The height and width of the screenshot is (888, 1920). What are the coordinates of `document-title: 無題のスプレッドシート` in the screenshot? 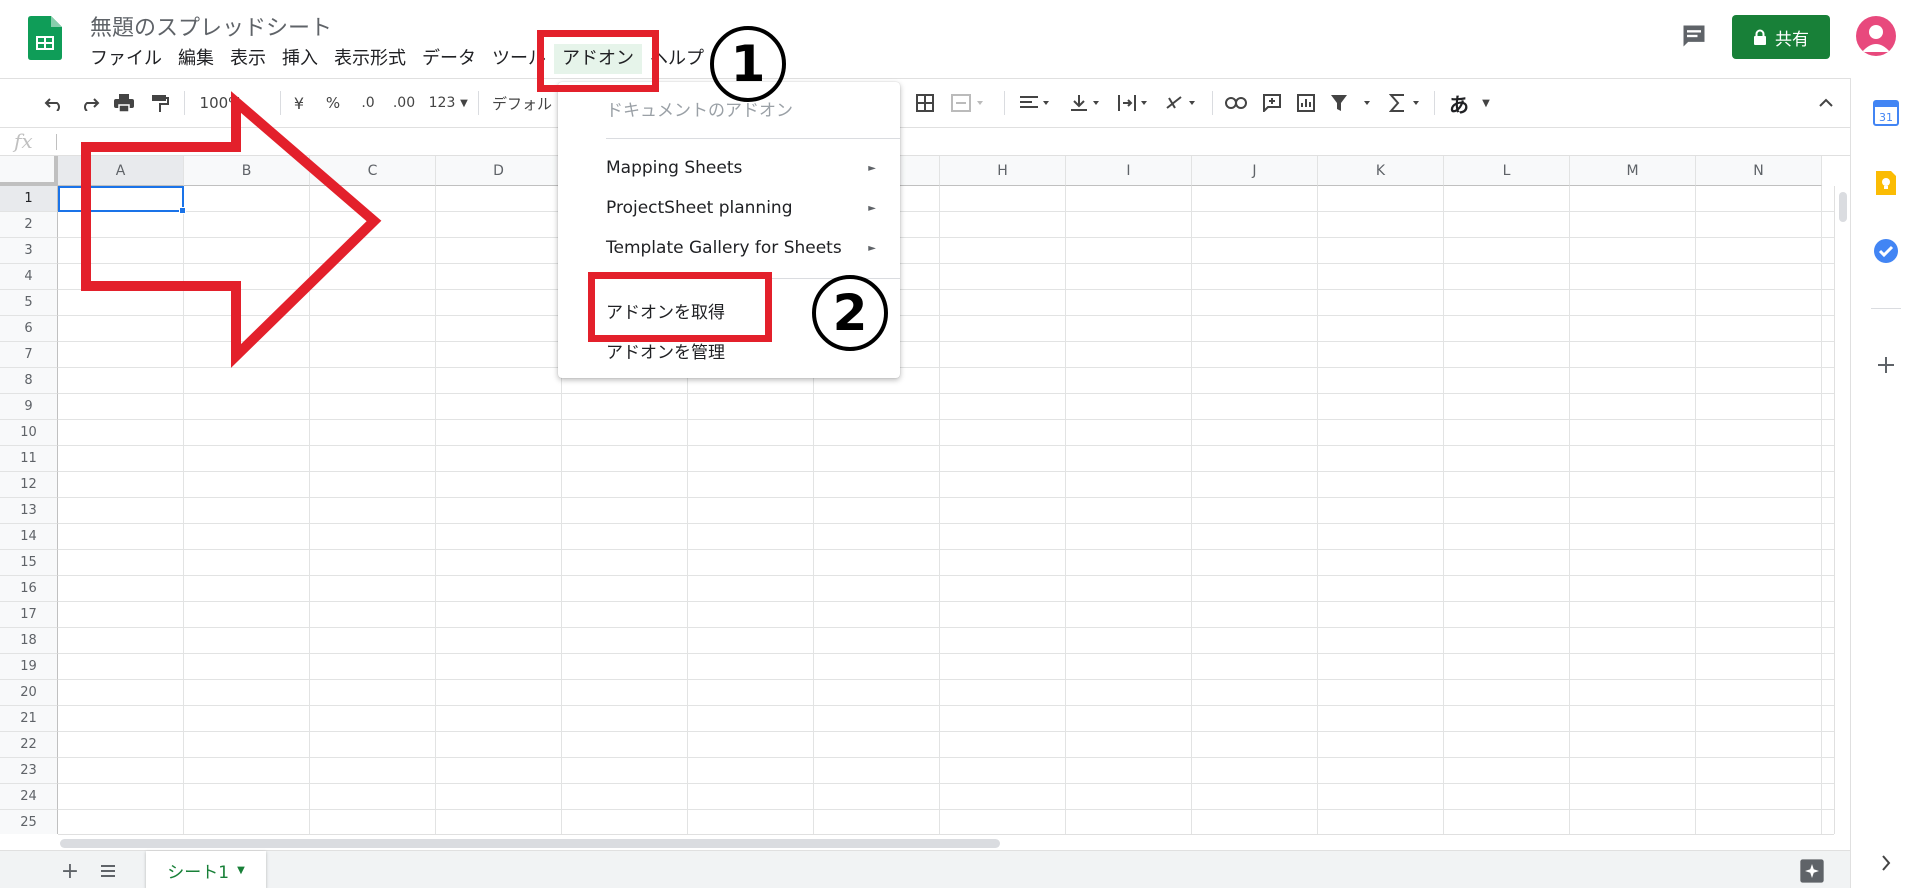 It's located at (211, 26).